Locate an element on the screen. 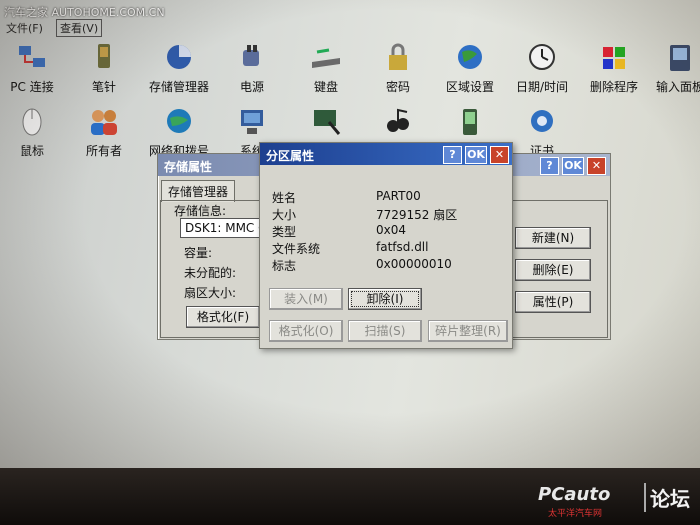 This screenshot has width=700, height=525. unmount-button: 卸除(I) is located at coordinates (385, 299).